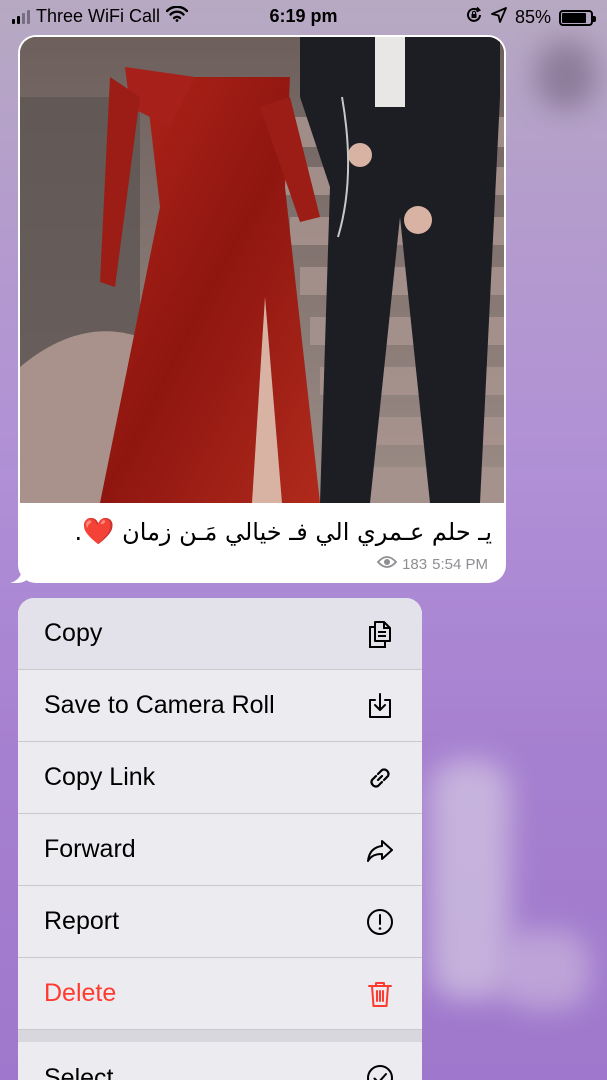 The width and height of the screenshot is (607, 1080). What do you see at coordinates (220, 922) in the screenshot?
I see `menu-item-report: Report` at bounding box center [220, 922].